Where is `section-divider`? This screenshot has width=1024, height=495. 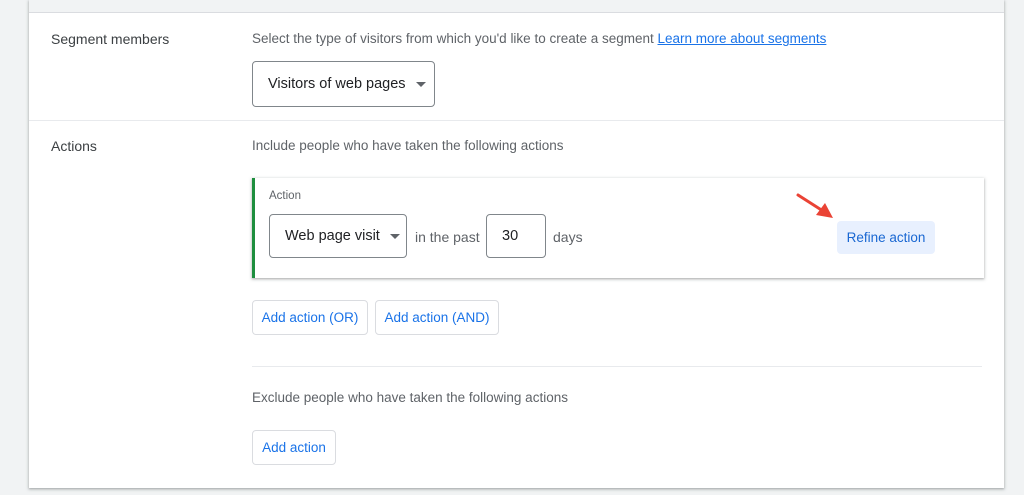 section-divider is located at coordinates (516, 120).